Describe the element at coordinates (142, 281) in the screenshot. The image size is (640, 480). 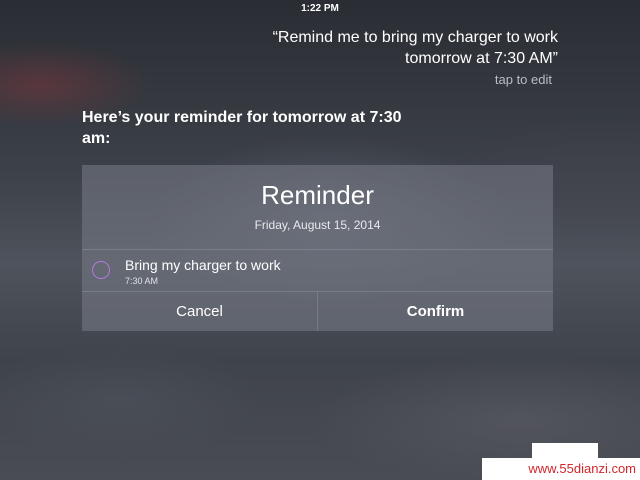
I see `reminder-item-time: 7:30 AM` at that location.